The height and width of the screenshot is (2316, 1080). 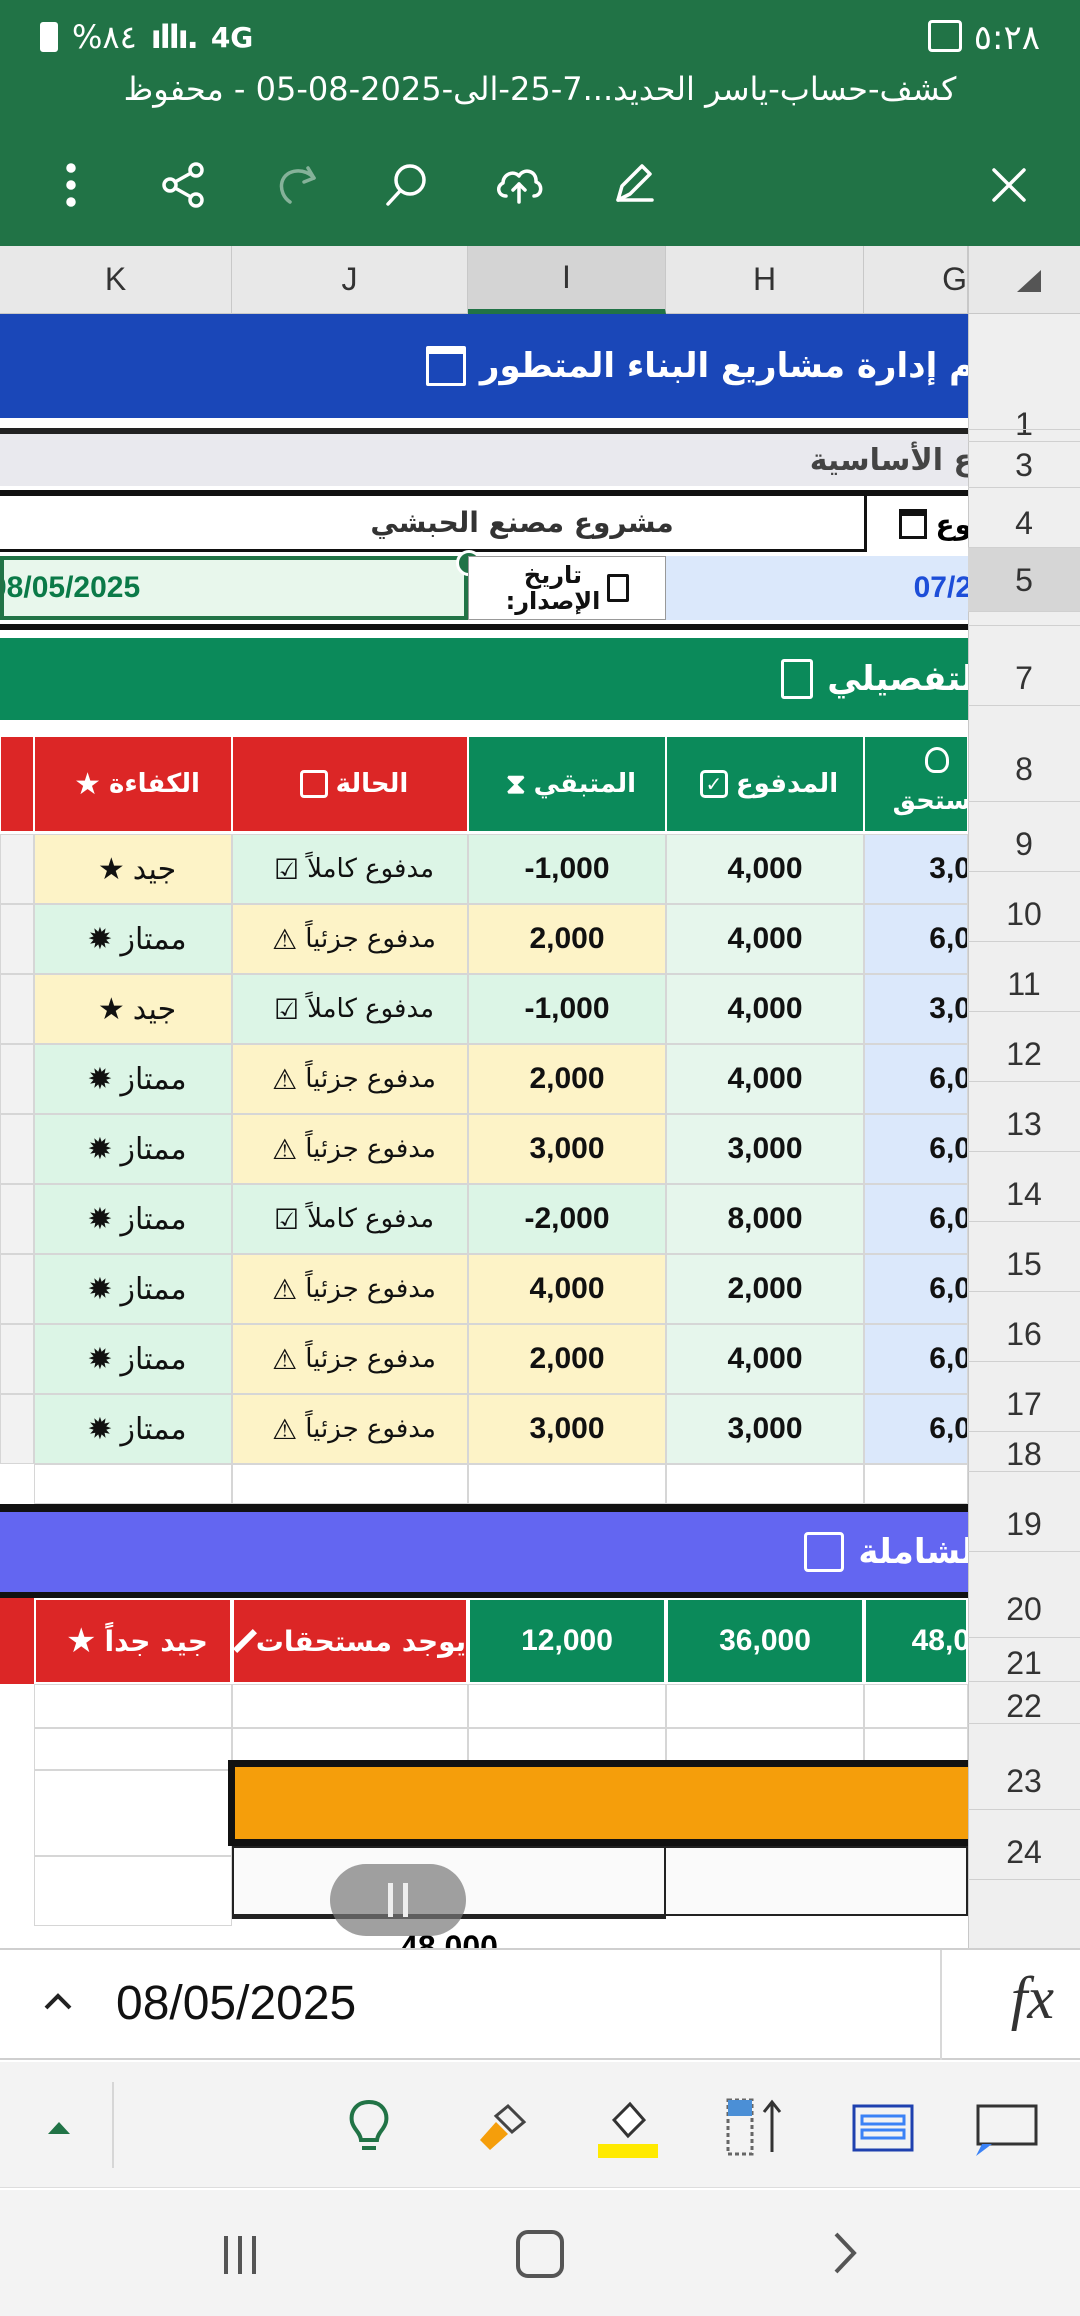 I want to click on section-basic-cell: ع الأساسية, so click(x=484, y=457).